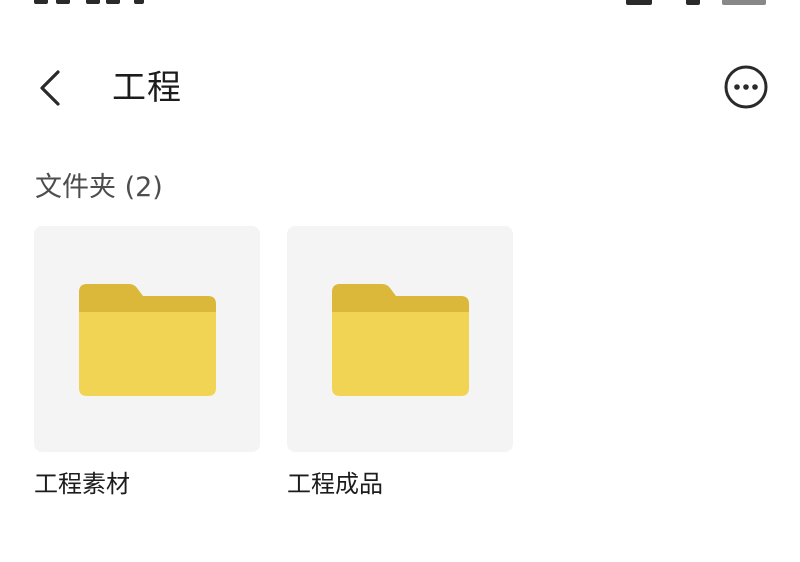 This screenshot has height=562, width=800. Describe the element at coordinates (639, 2) in the screenshot. I see `signal-icon` at that location.